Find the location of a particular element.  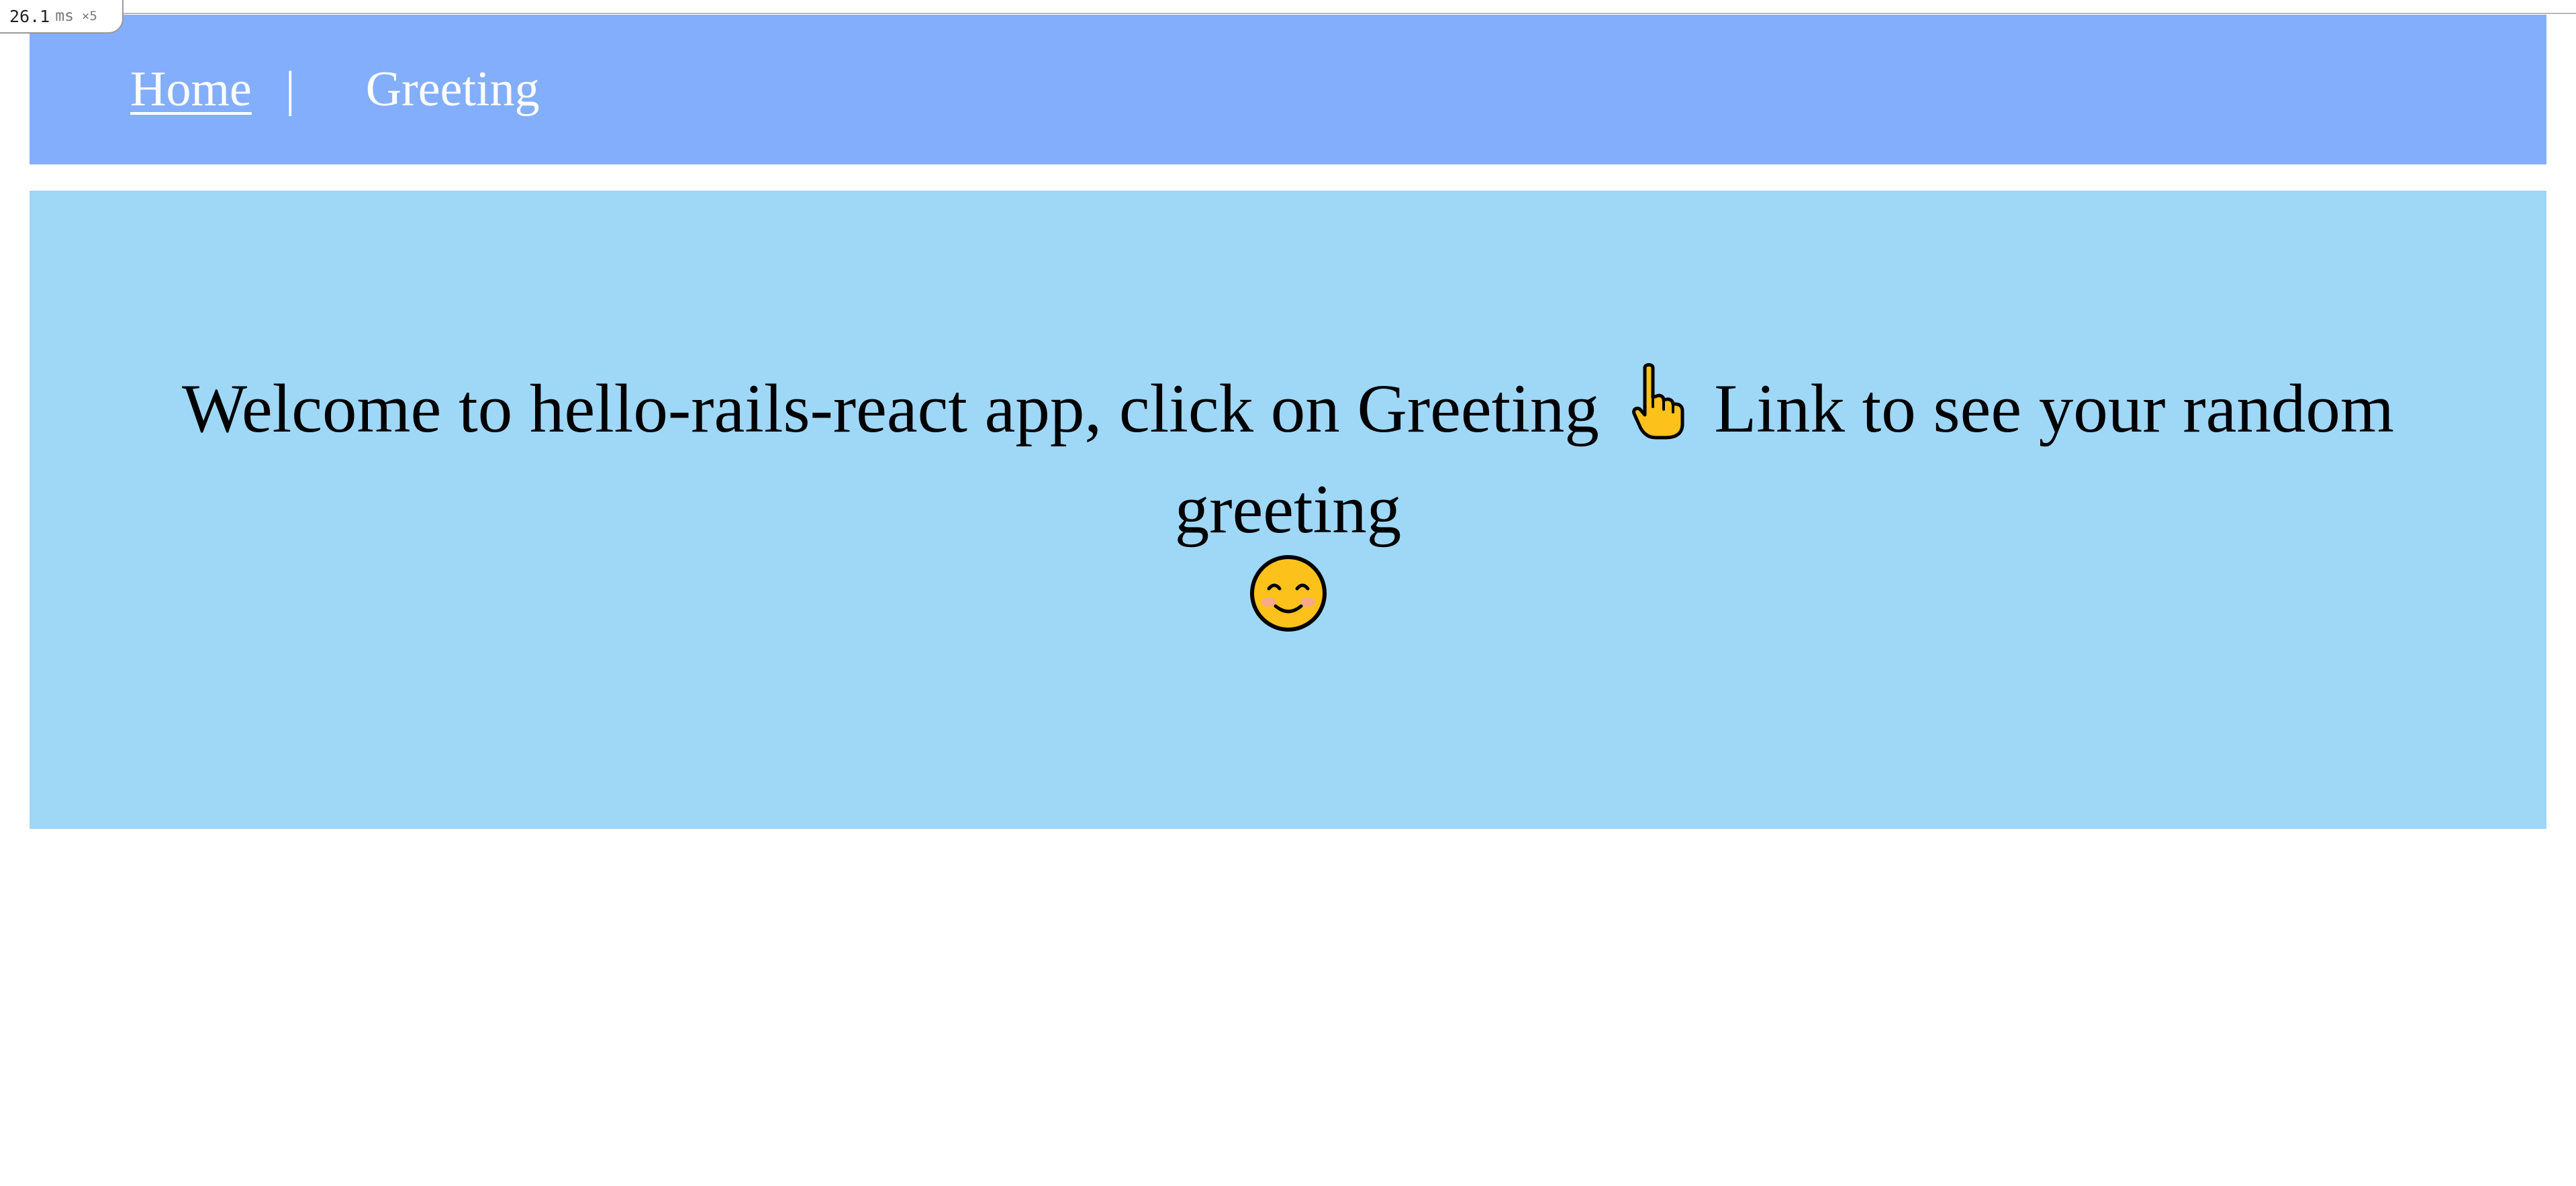

nav-link-greeting: Greeting is located at coordinates (453, 89).